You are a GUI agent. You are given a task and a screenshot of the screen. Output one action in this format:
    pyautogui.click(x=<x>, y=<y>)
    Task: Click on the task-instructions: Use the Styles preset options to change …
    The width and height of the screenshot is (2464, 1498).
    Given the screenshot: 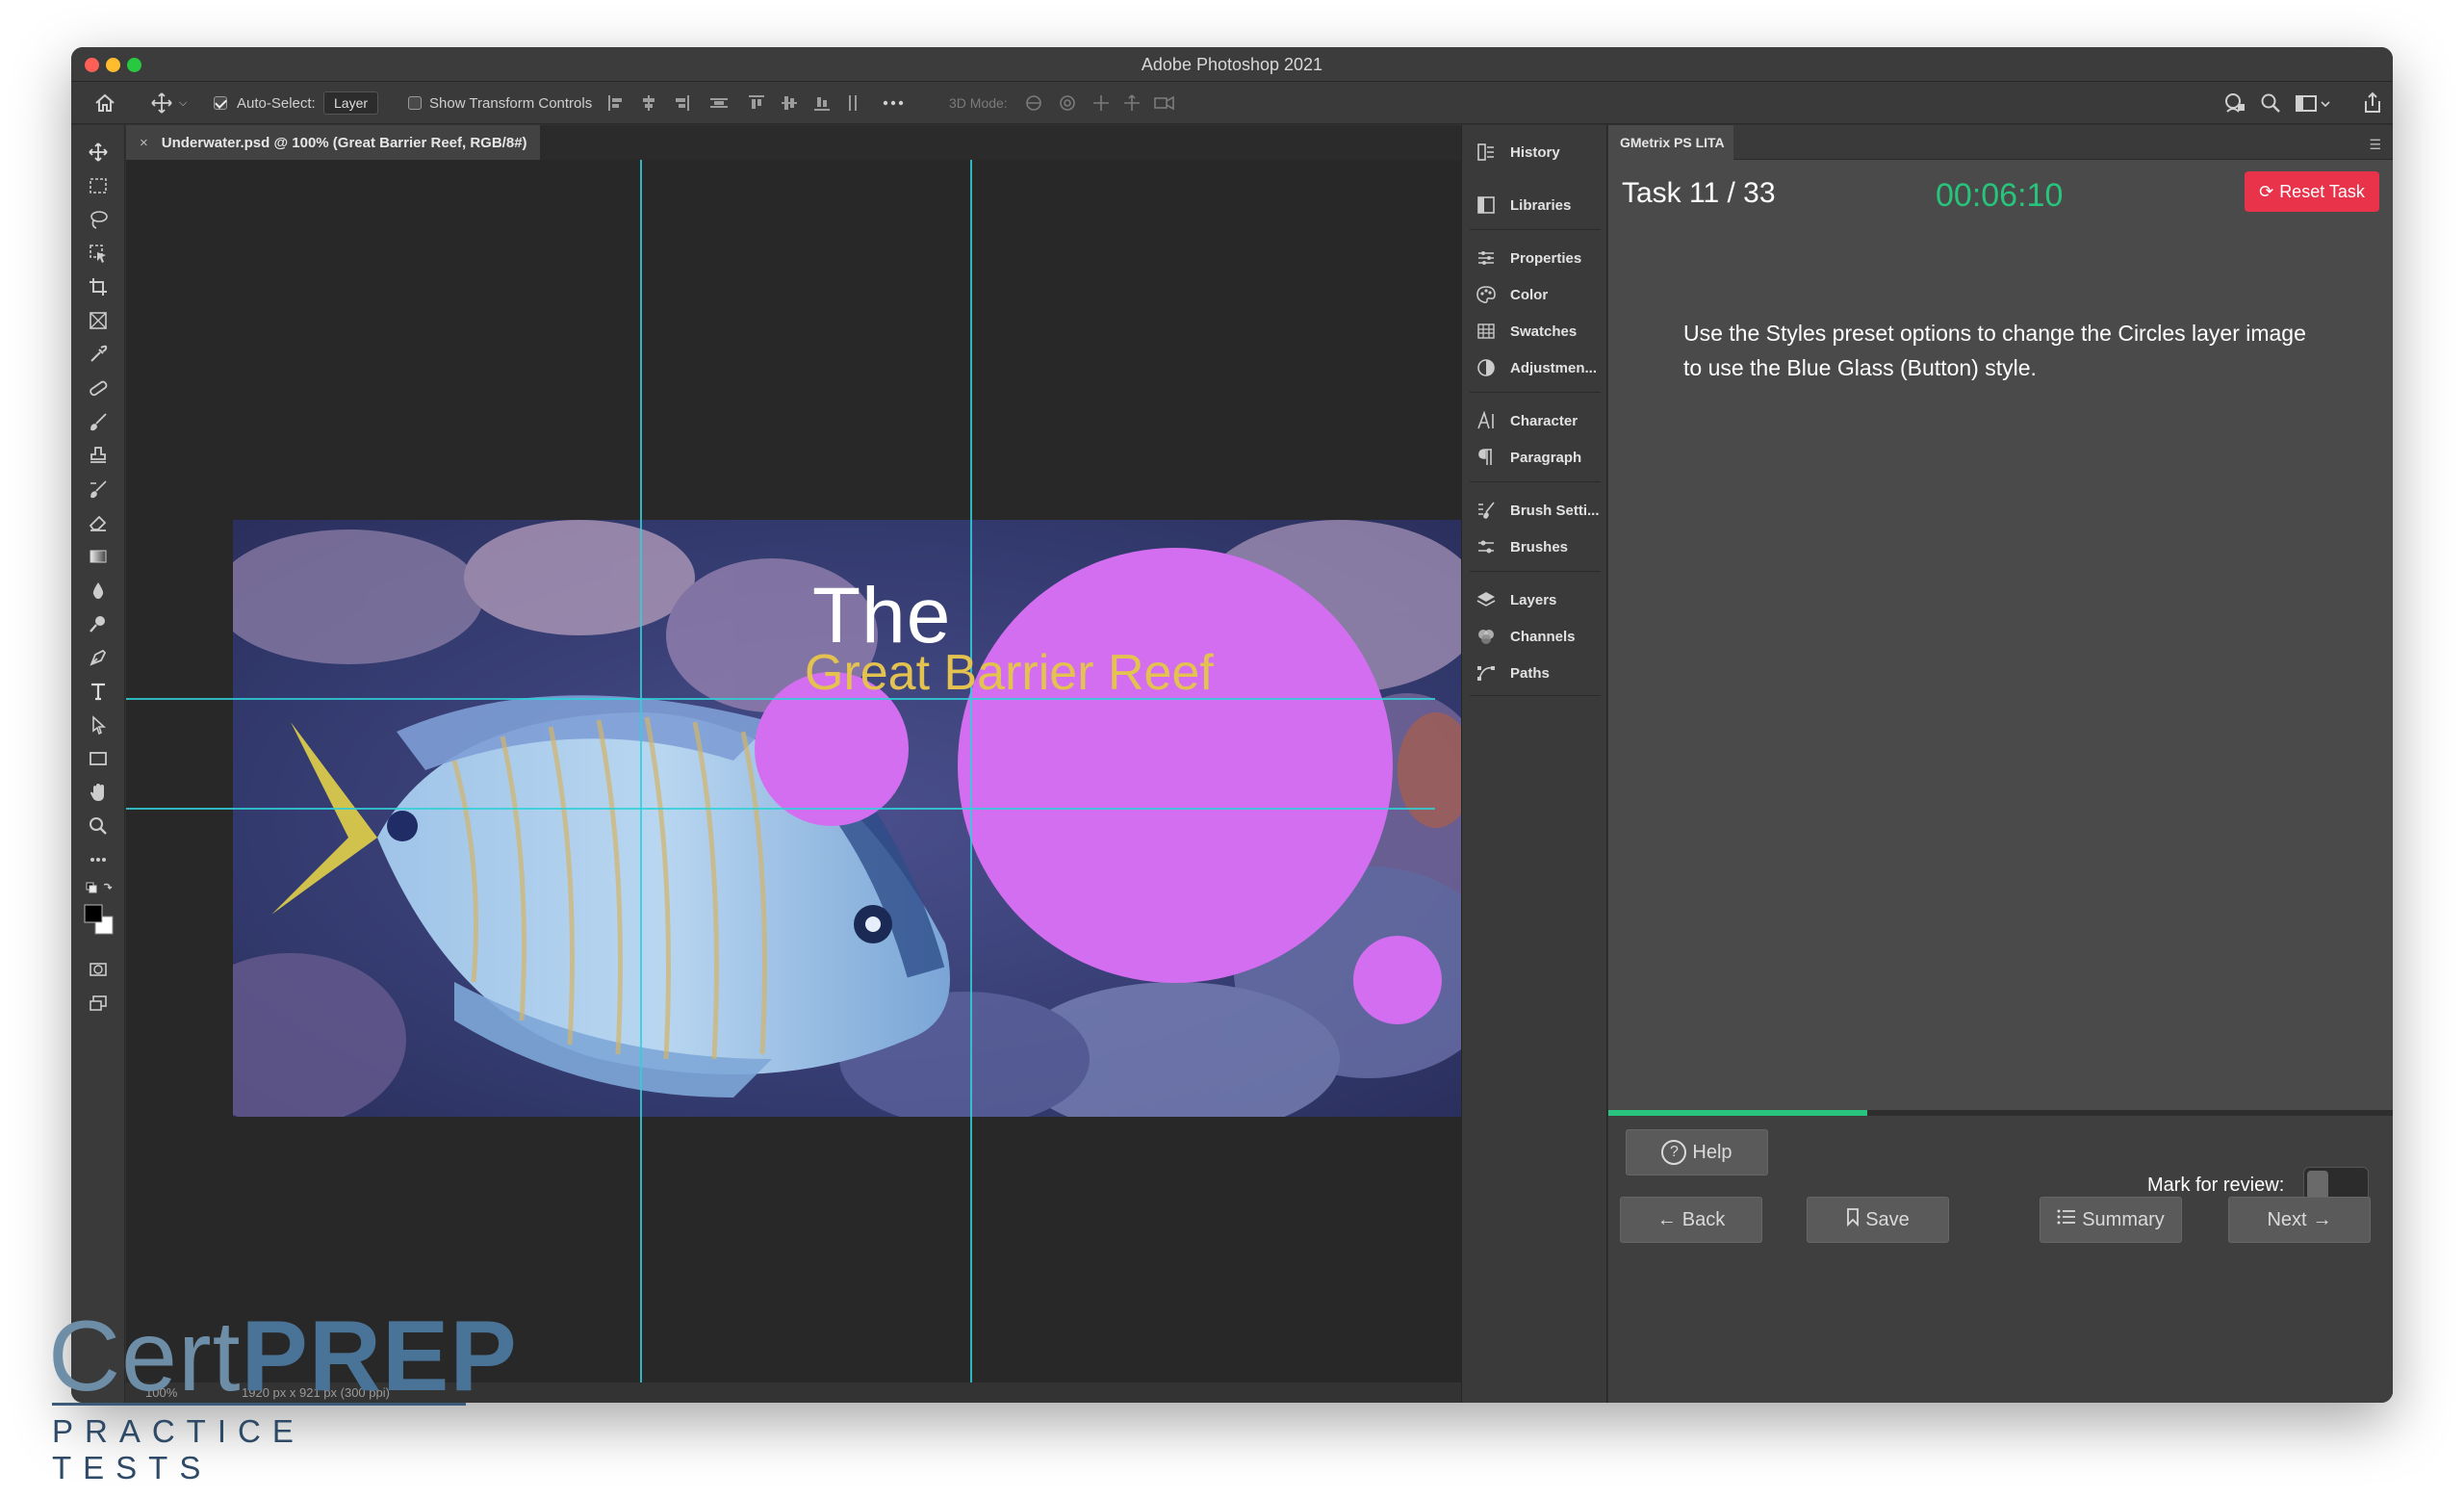 What is the action you would take?
    pyautogui.click(x=1994, y=350)
    